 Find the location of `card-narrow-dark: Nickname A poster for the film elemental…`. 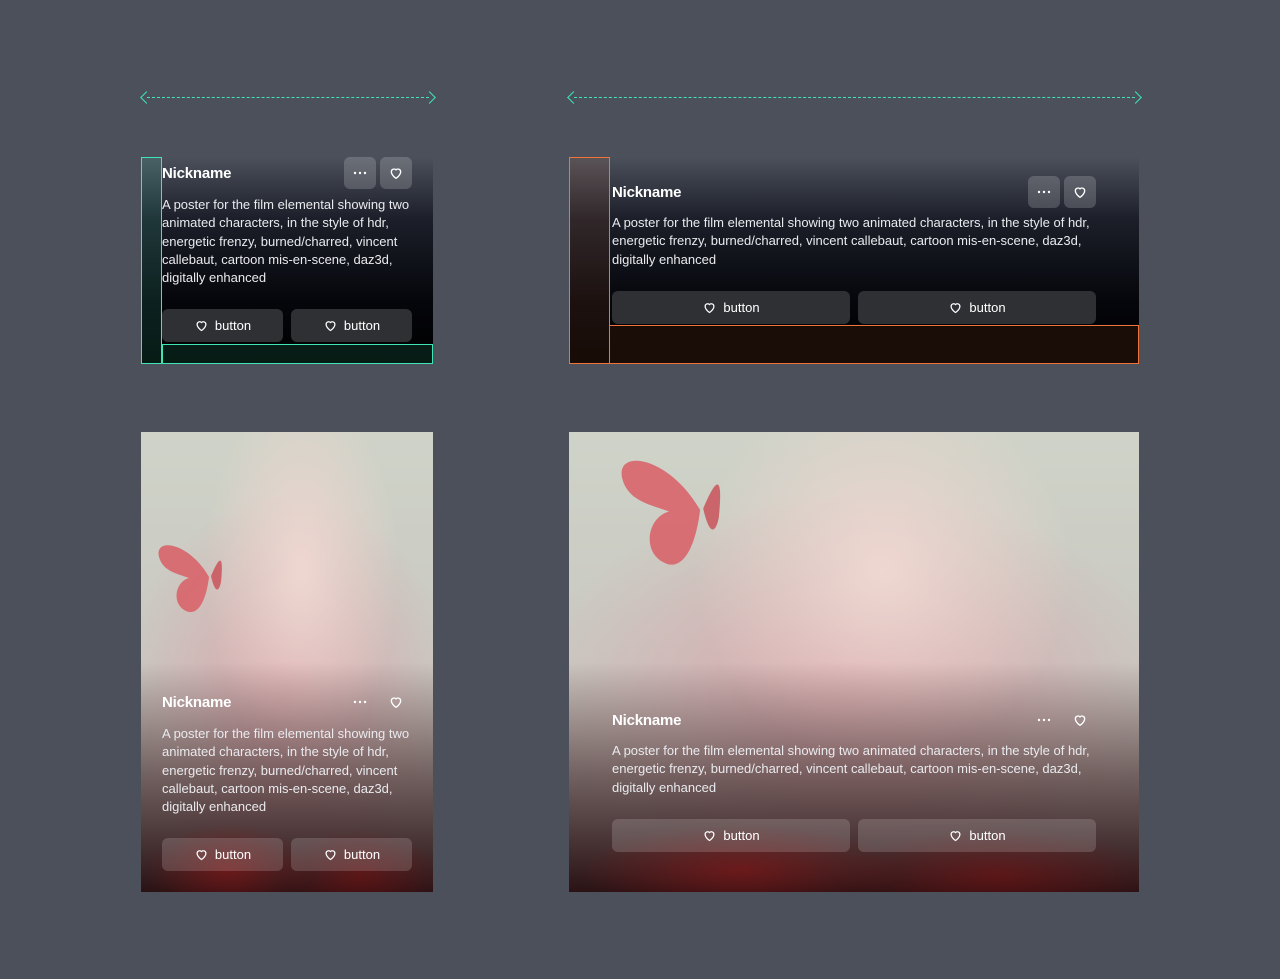

card-narrow-dark: Nickname A poster for the film elemental… is located at coordinates (287, 260).